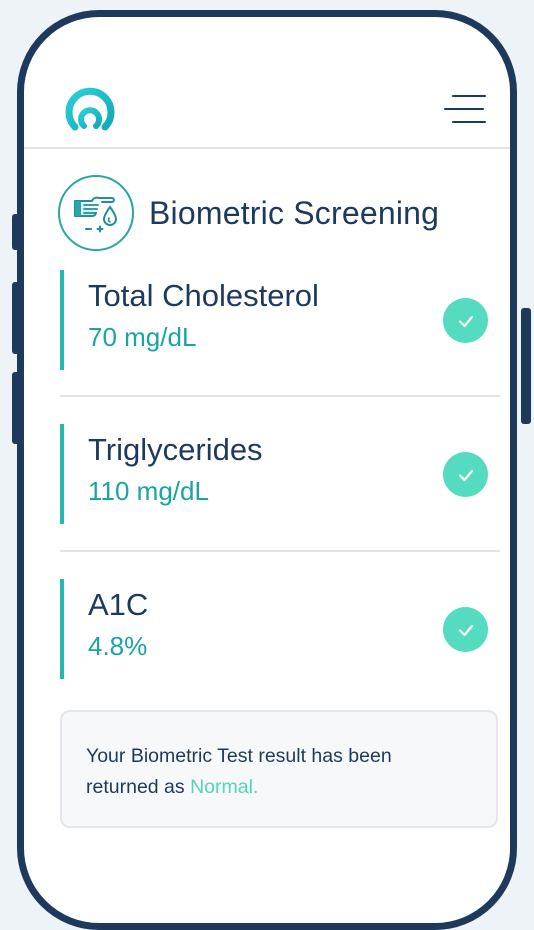  Describe the element at coordinates (148, 491) in the screenshot. I see `result-value: 110 mg/dL` at that location.